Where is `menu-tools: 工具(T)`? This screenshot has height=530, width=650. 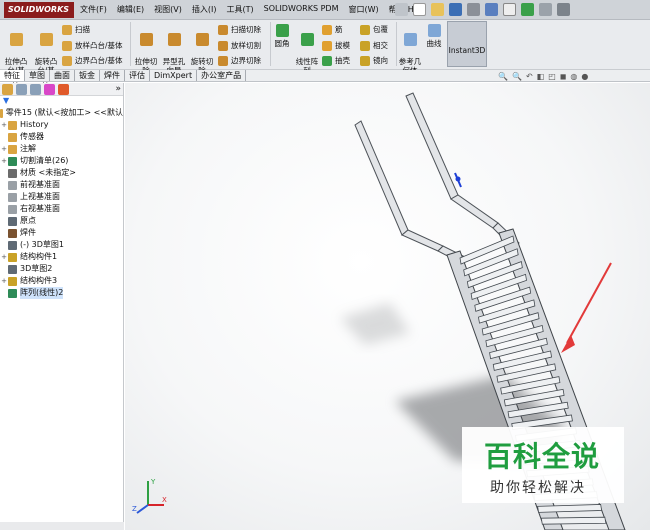
menu-tools: 工具(T) is located at coordinates (239, 9).